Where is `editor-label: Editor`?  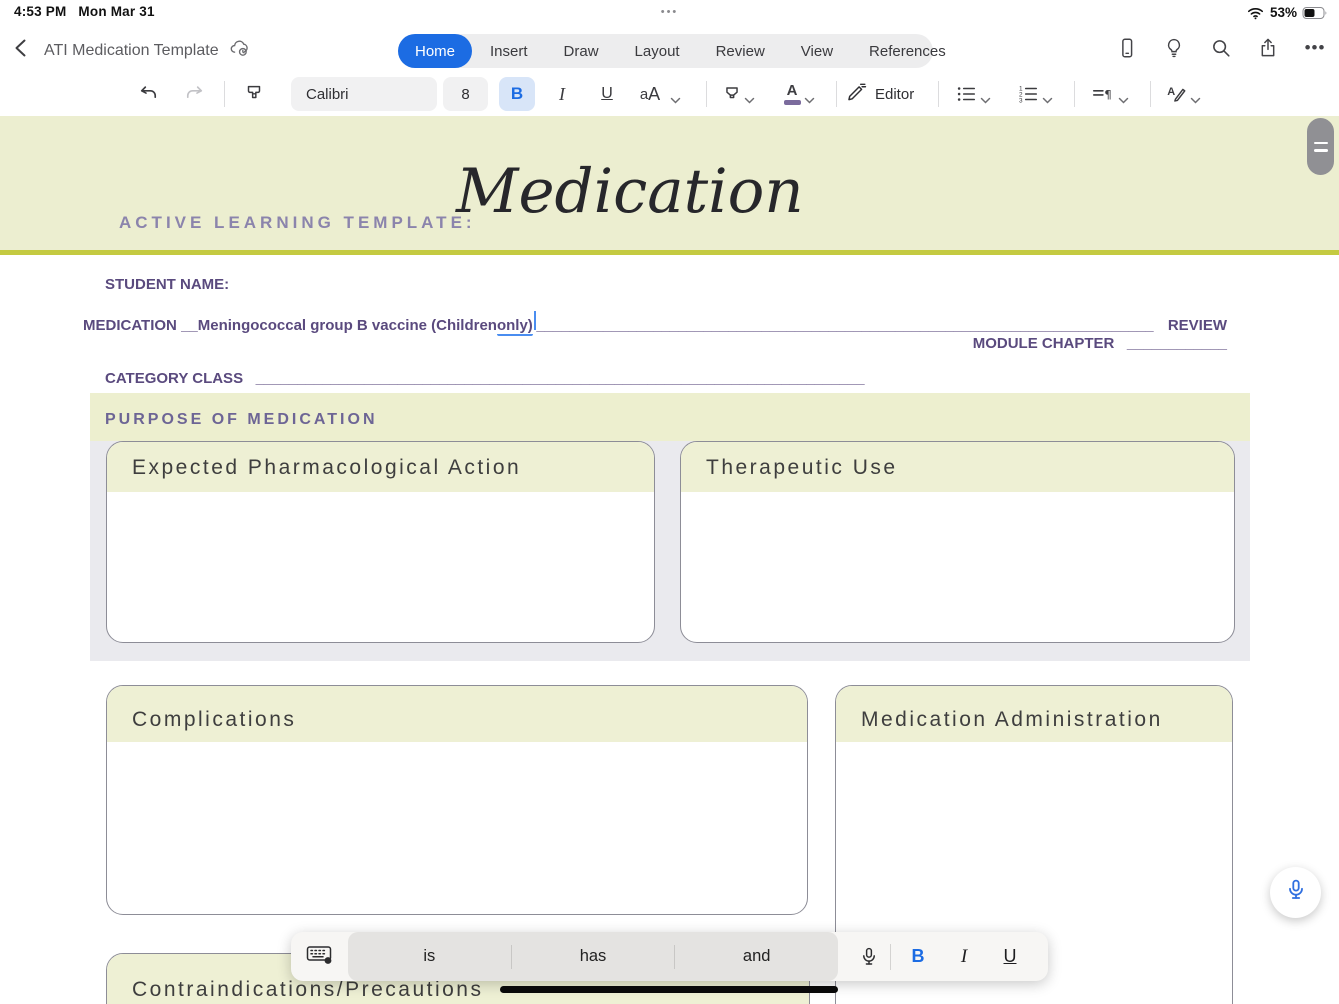 editor-label: Editor is located at coordinates (895, 94).